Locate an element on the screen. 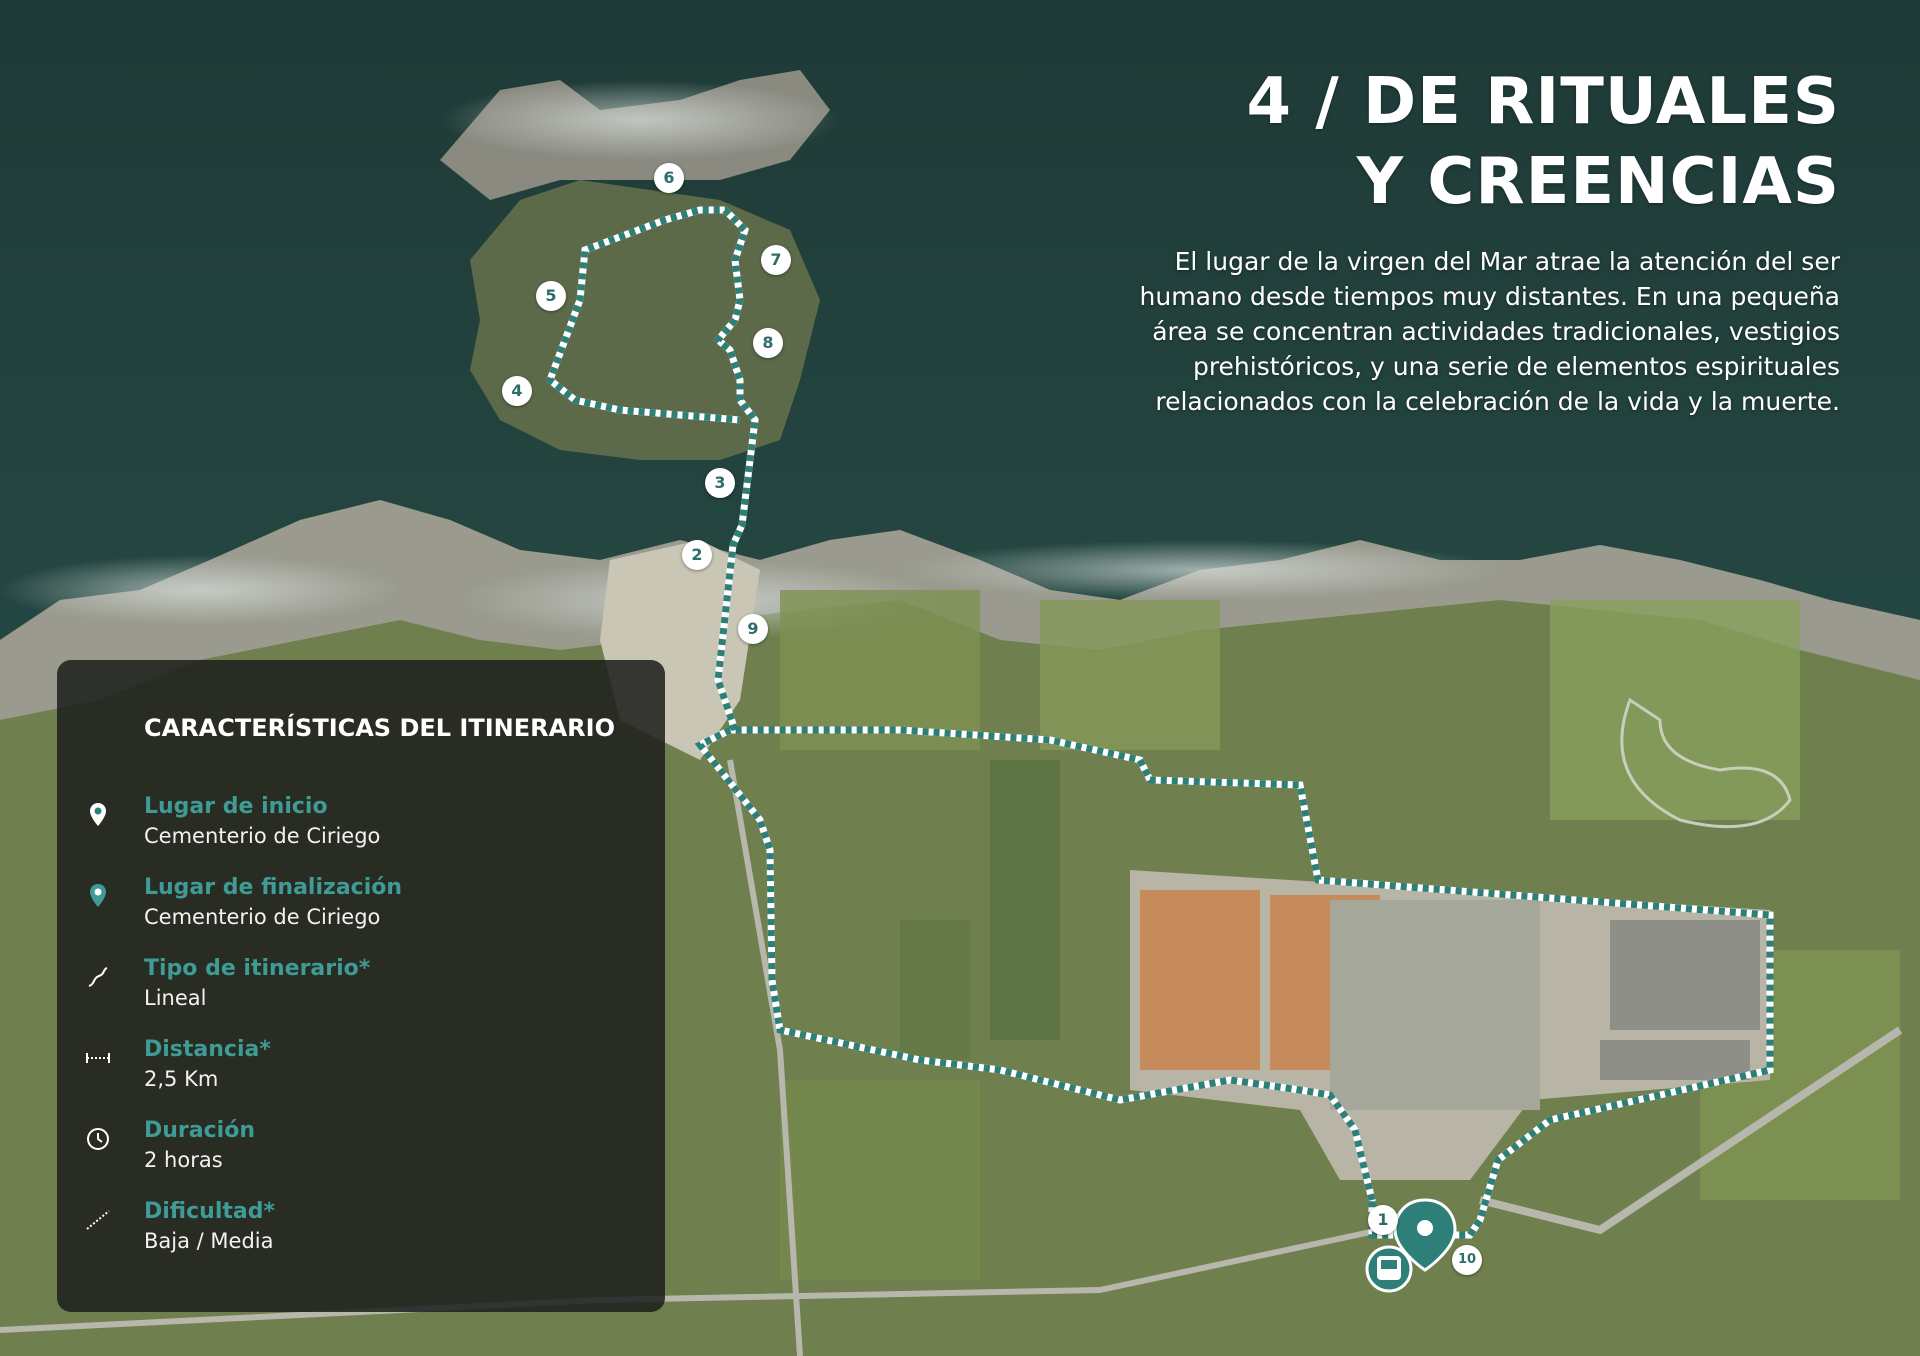 This screenshot has height=1356, width=1920. title-line-2: Y CREENCIAS is located at coordinates (1598, 182).